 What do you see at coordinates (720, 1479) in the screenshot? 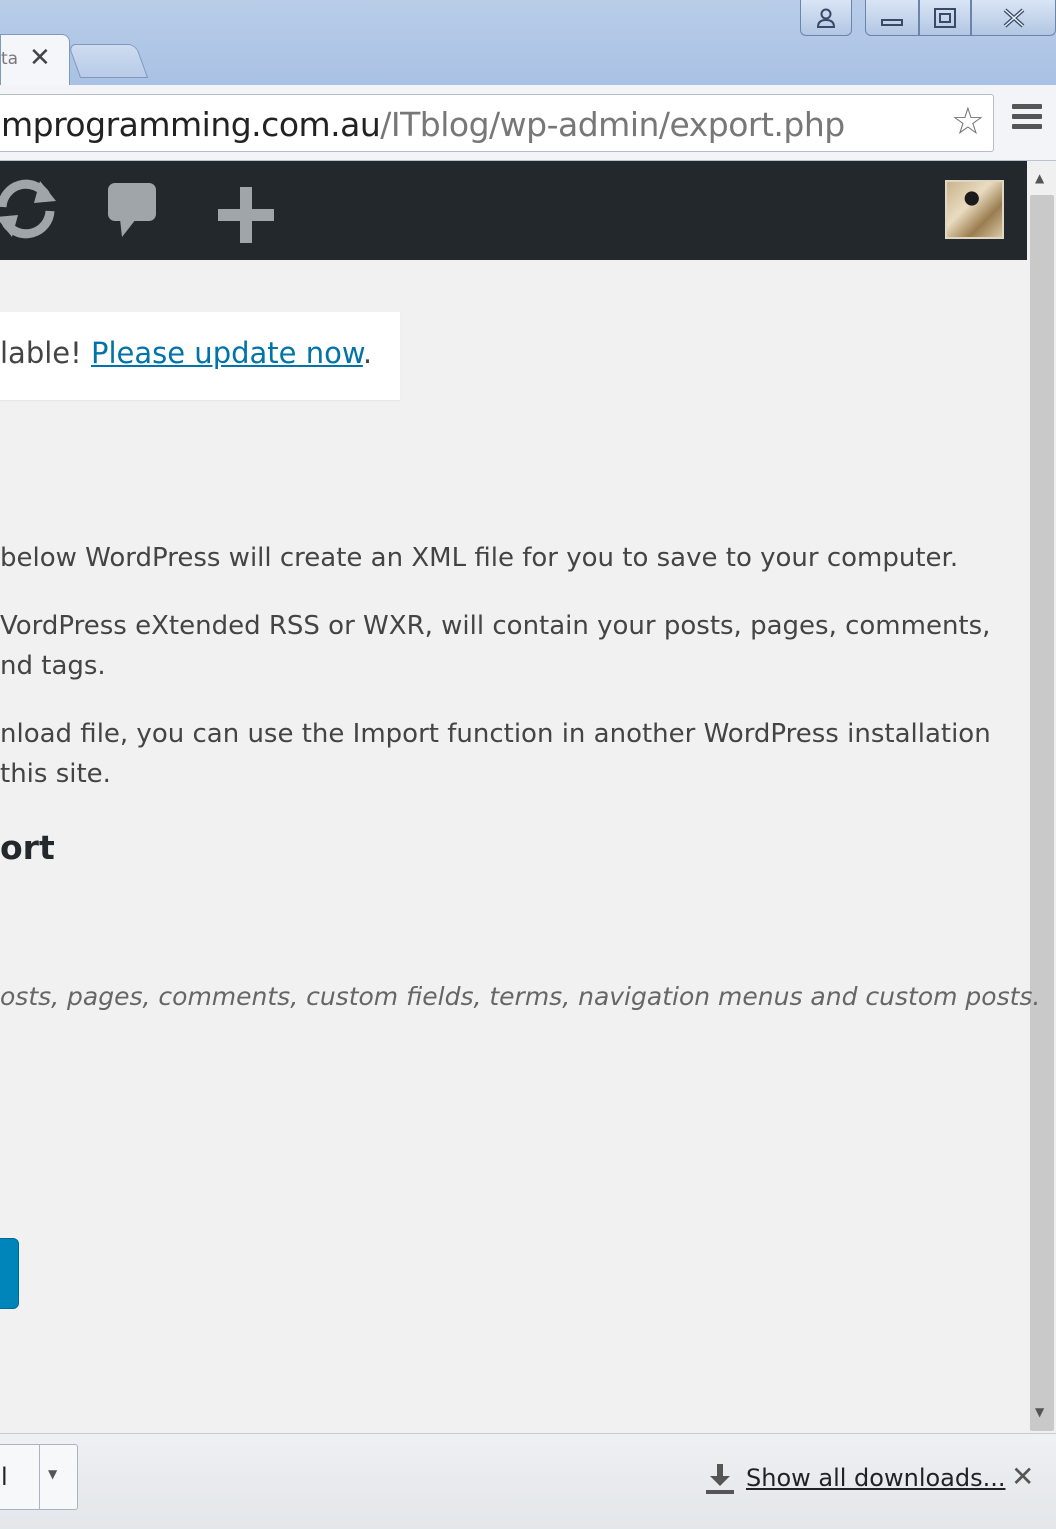
I see `download-icon` at bounding box center [720, 1479].